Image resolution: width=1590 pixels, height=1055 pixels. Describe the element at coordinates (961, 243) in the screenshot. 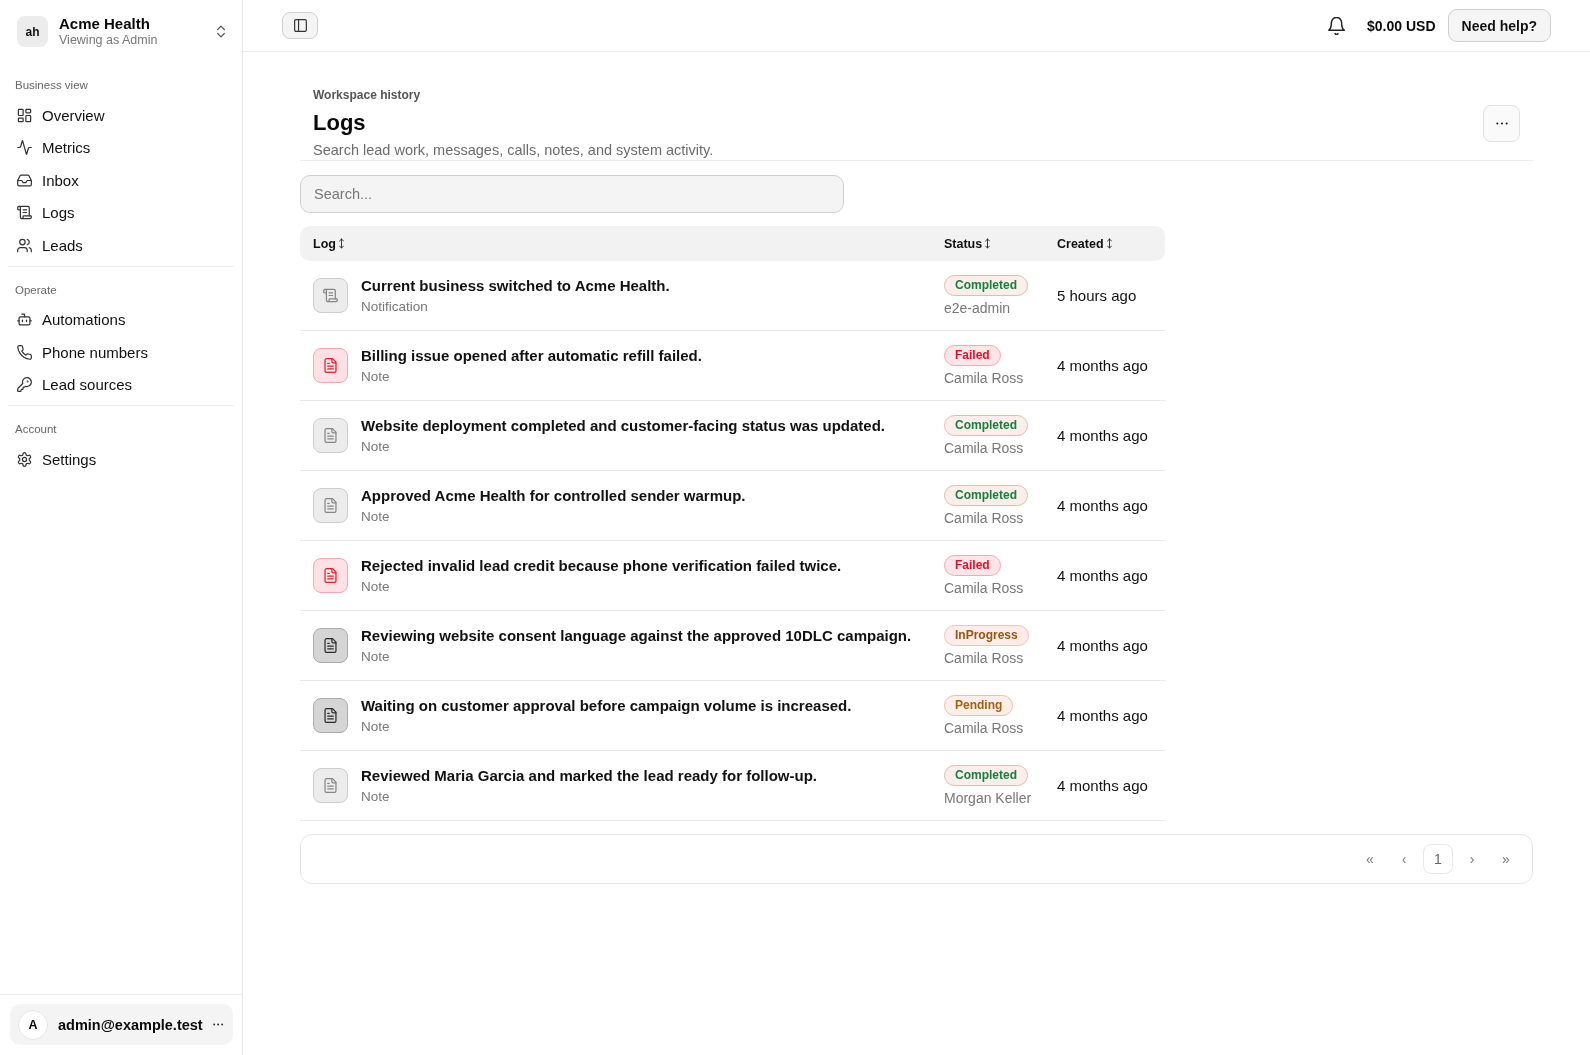

I see `column-header: Status` at that location.